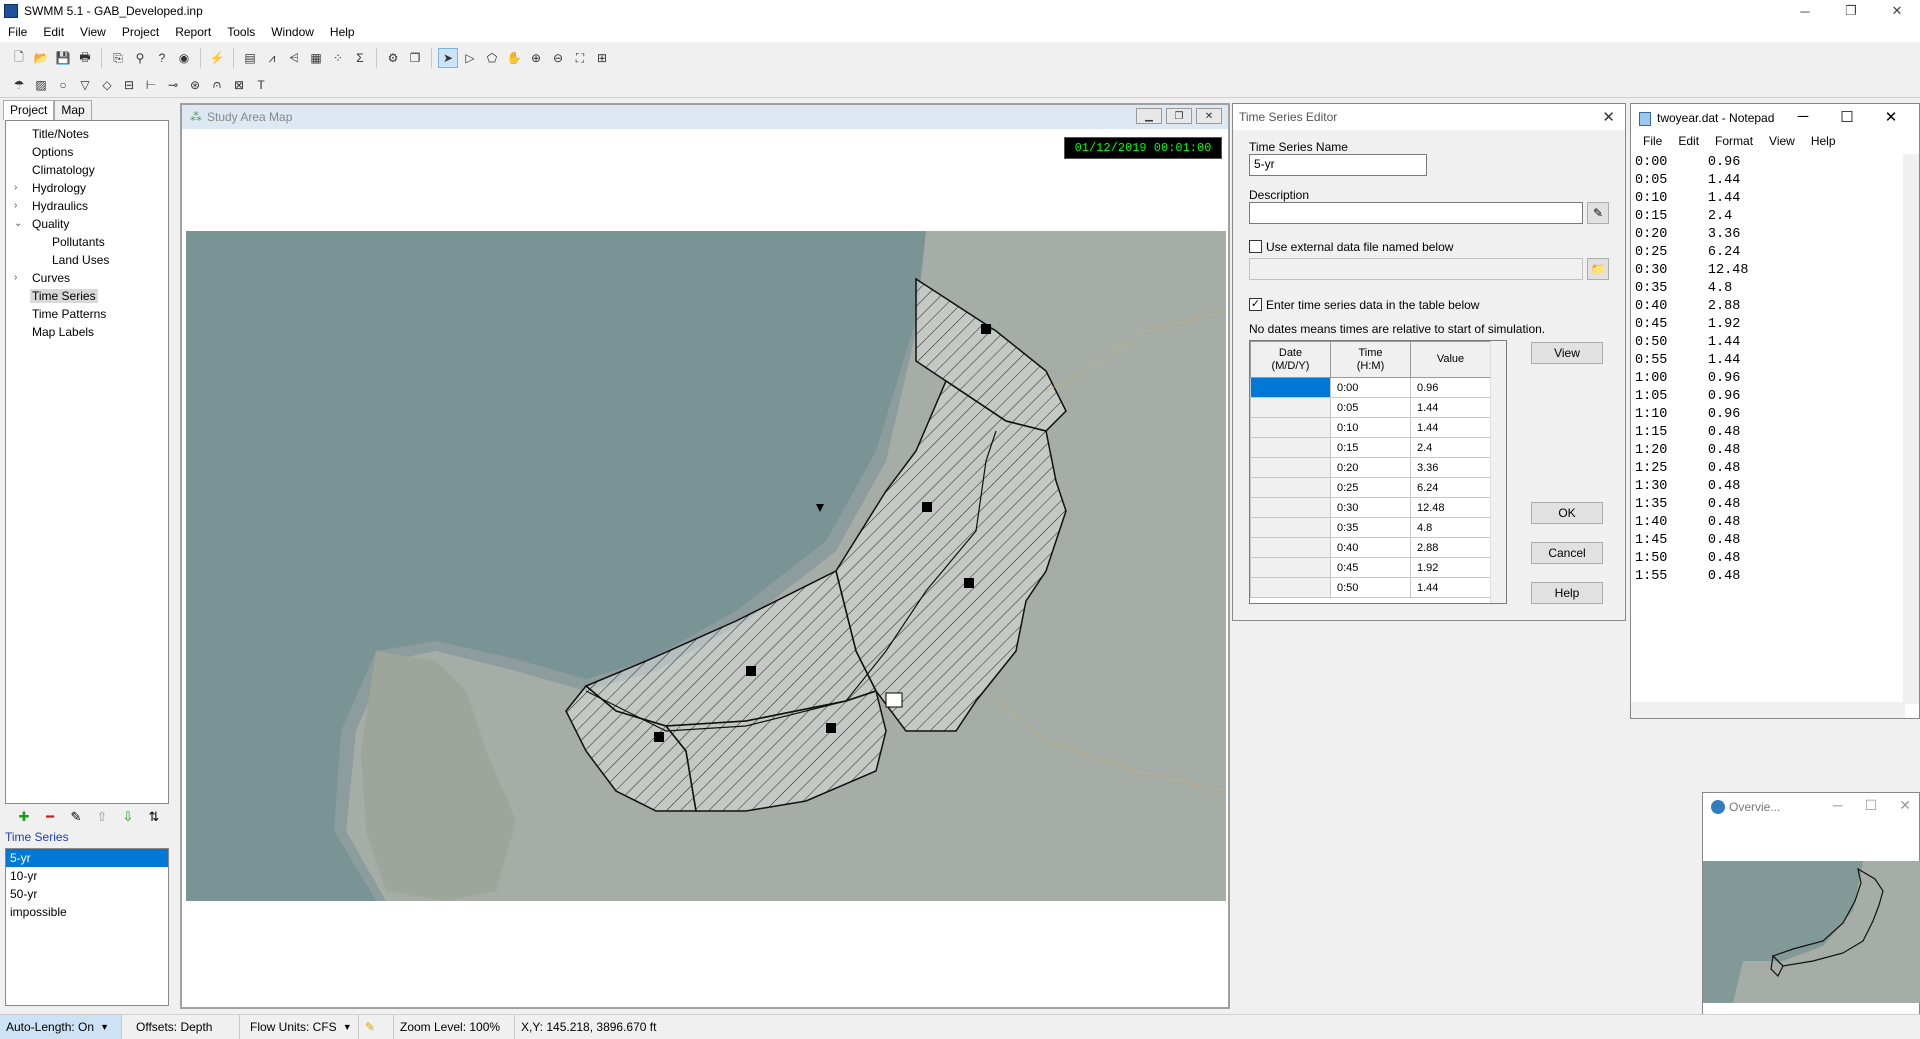 This screenshot has width=1920, height=1039. What do you see at coordinates (63, 85) in the screenshot?
I see `junction-icon: ○` at bounding box center [63, 85].